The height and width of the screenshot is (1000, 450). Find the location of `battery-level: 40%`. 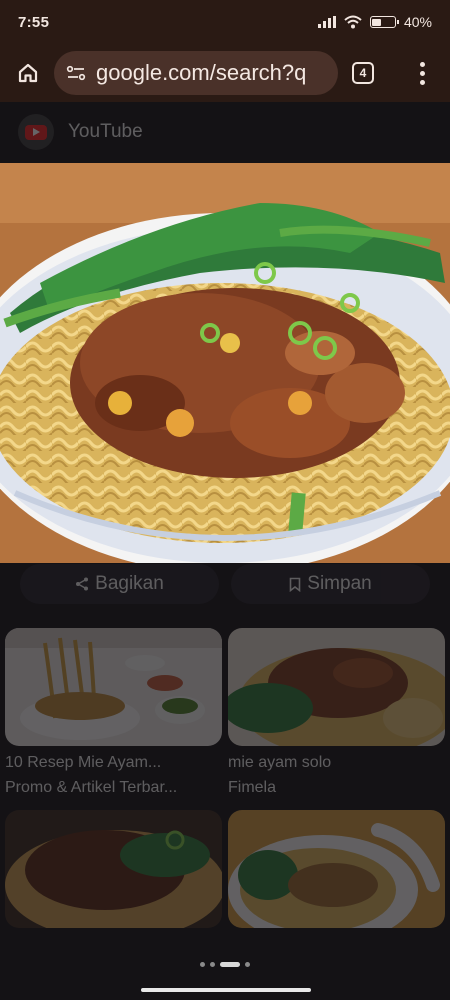

battery-level: 40% is located at coordinates (417, 22).